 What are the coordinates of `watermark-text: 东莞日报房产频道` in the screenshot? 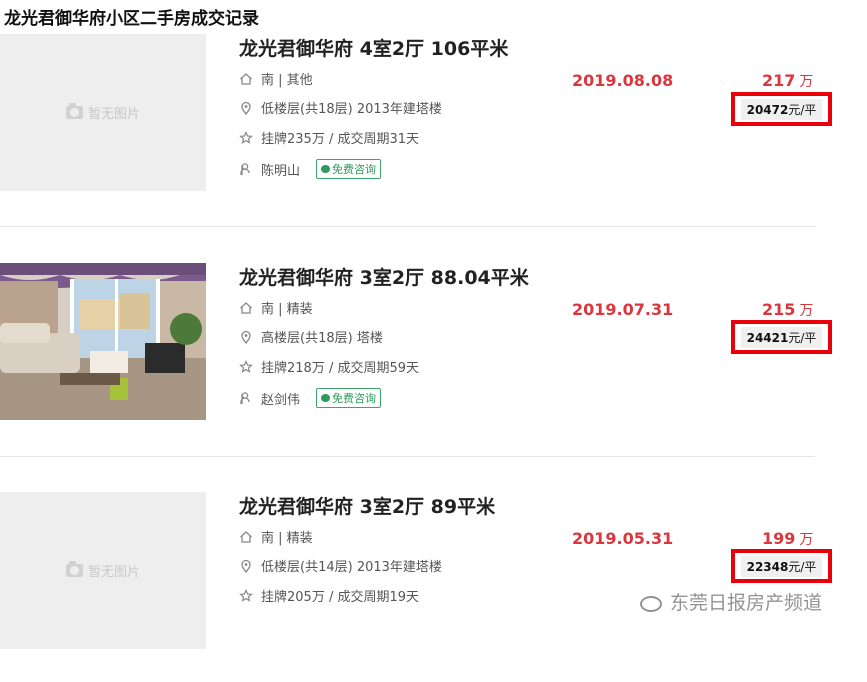 It's located at (746, 603).